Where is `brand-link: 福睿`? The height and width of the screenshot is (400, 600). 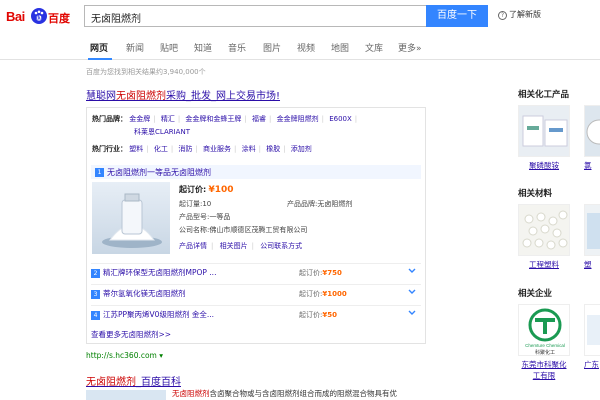 brand-link: 福睿 is located at coordinates (259, 119).